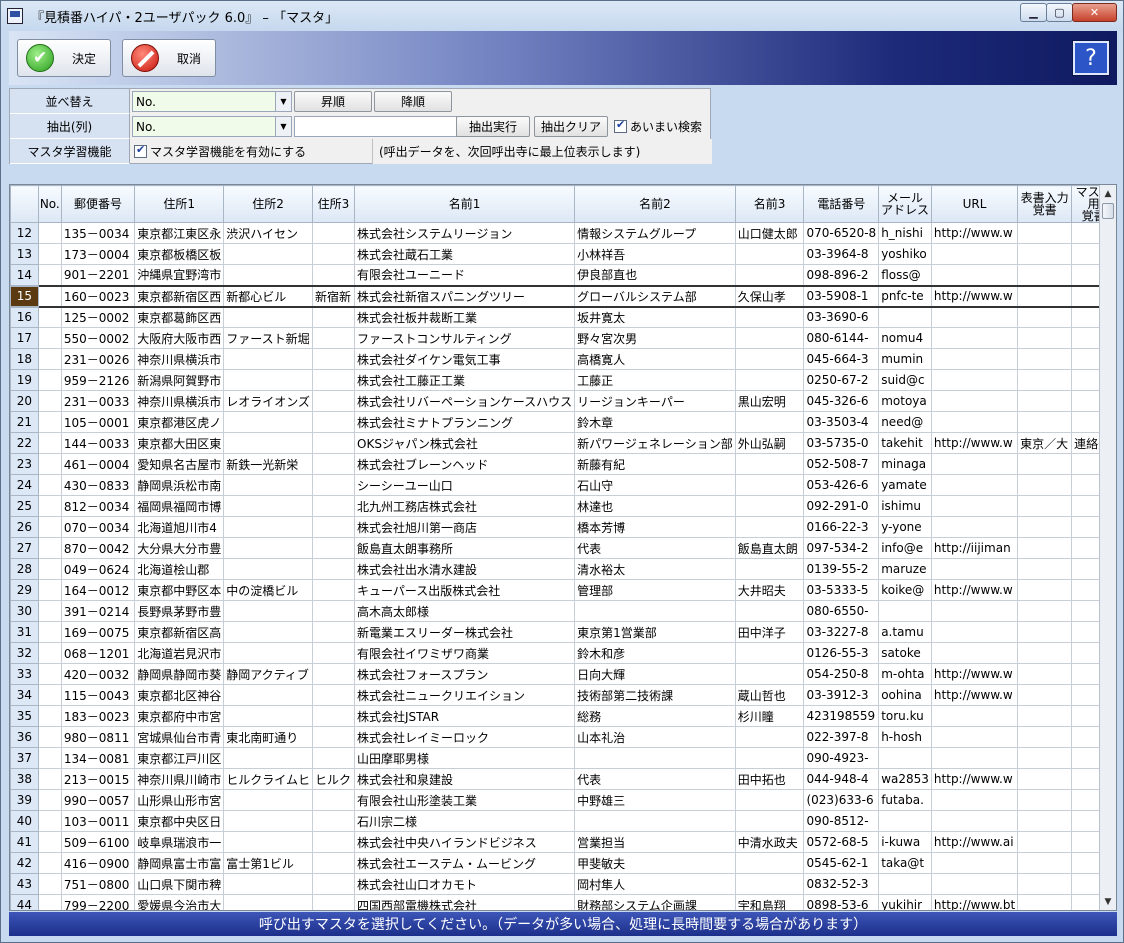 The height and width of the screenshot is (943, 1124). What do you see at coordinates (841, 527) in the screenshot?
I see `cell-phone: 0166-22-3` at bounding box center [841, 527].